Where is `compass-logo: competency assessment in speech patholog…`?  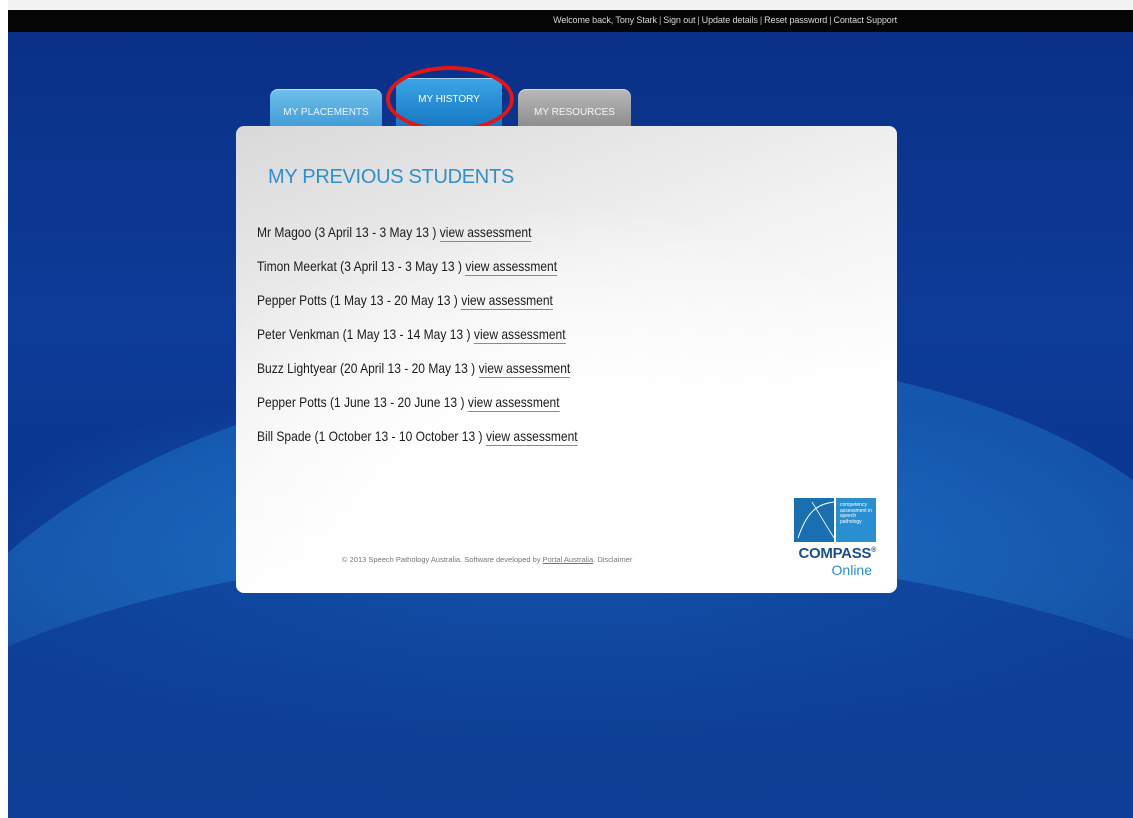 compass-logo: competency assessment in speech patholog… is located at coordinates (835, 543).